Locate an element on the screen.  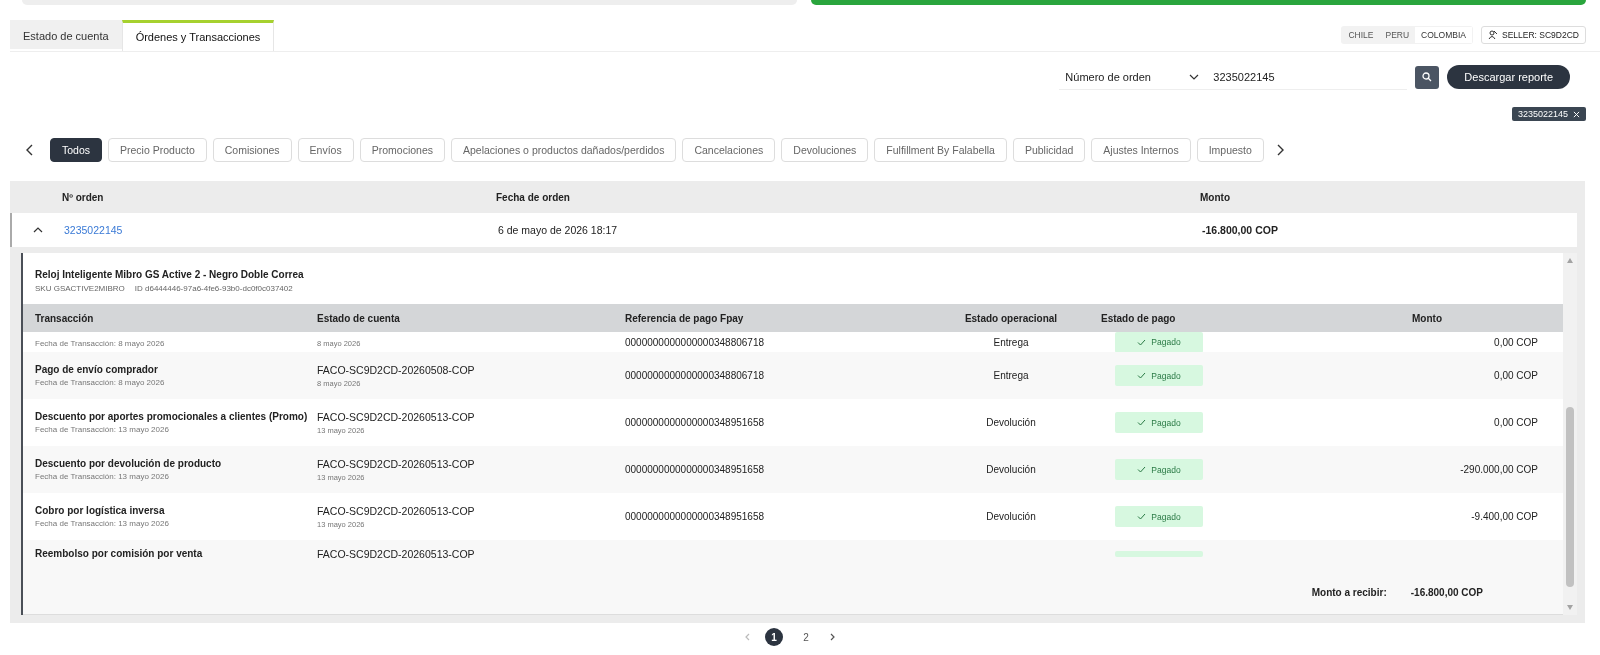
category-filter: Fulfillment By Falabella is located at coordinates (940, 150).